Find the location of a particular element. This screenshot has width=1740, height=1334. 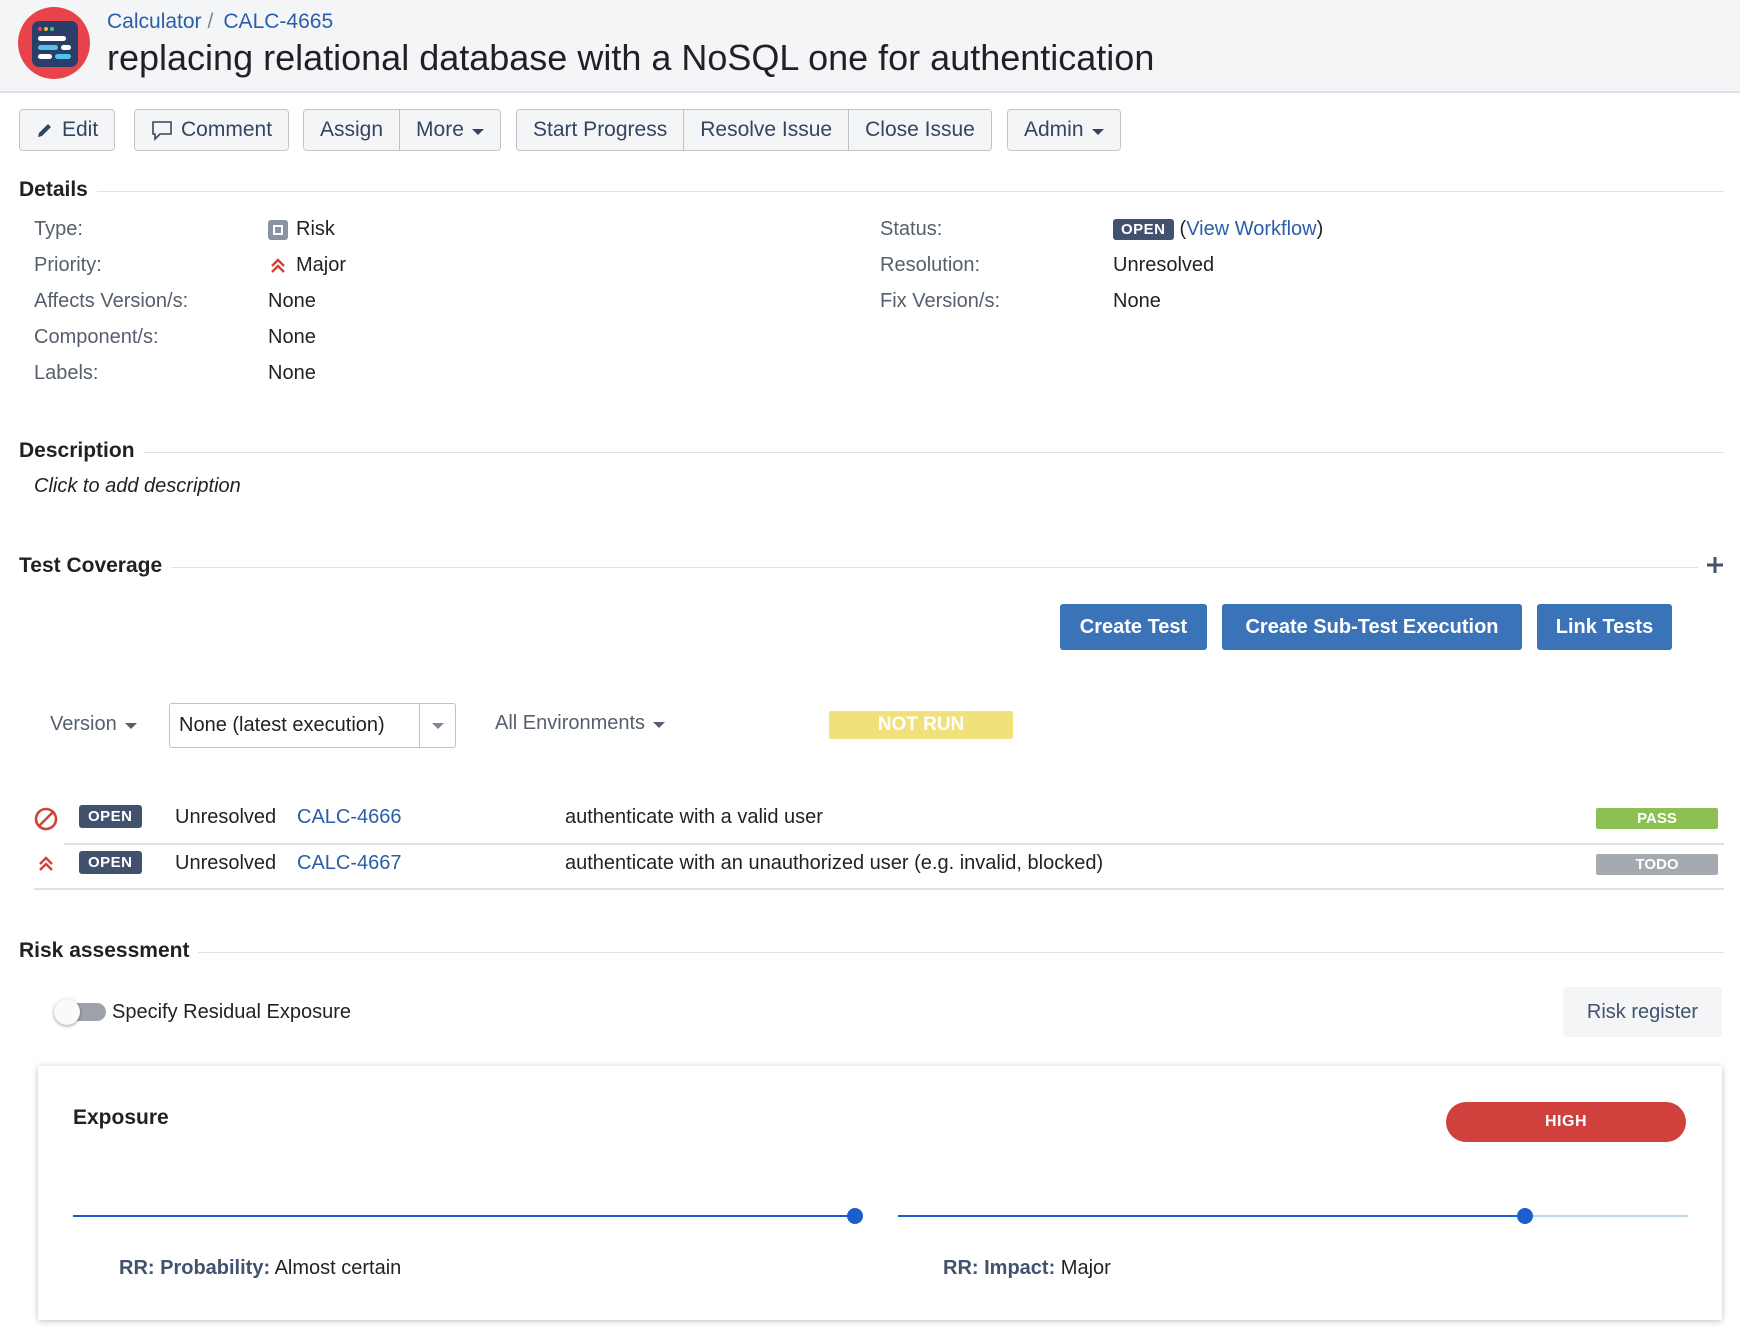

test-result-badge: TODO is located at coordinates (1657, 864).